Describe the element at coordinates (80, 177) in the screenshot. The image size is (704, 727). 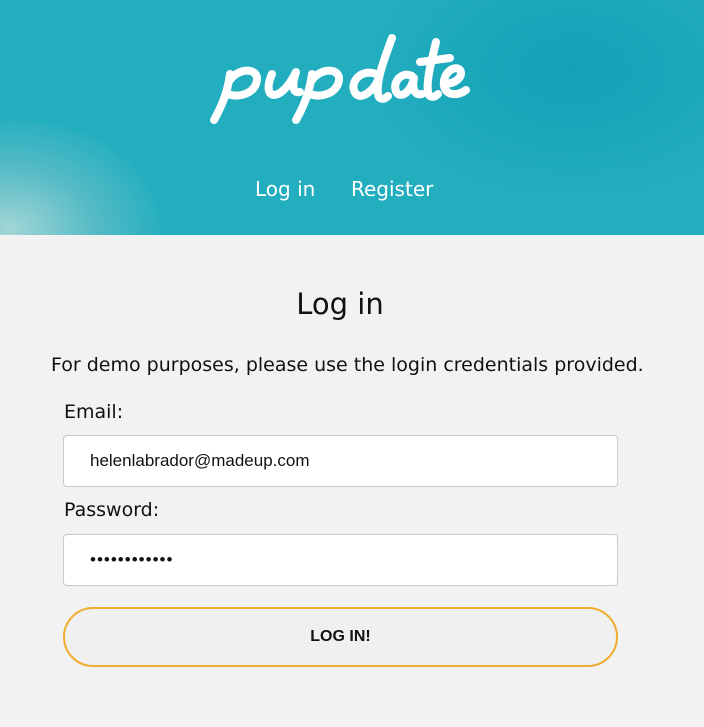
I see `header-background-glow` at that location.